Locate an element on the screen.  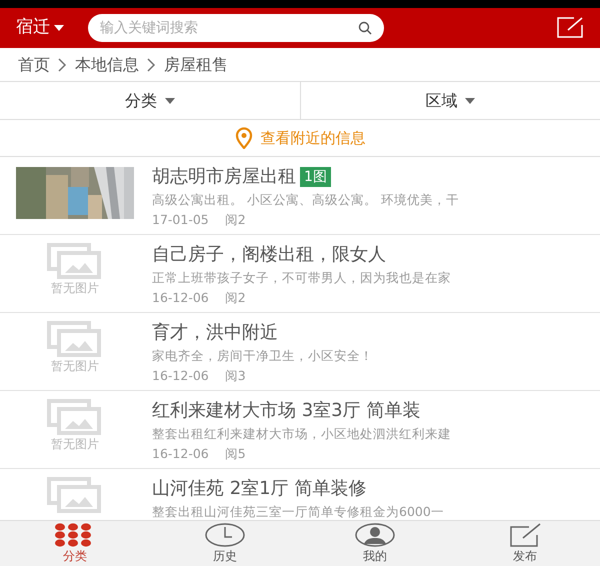
breadcrumb-link: 本地信息 is located at coordinates (107, 64).